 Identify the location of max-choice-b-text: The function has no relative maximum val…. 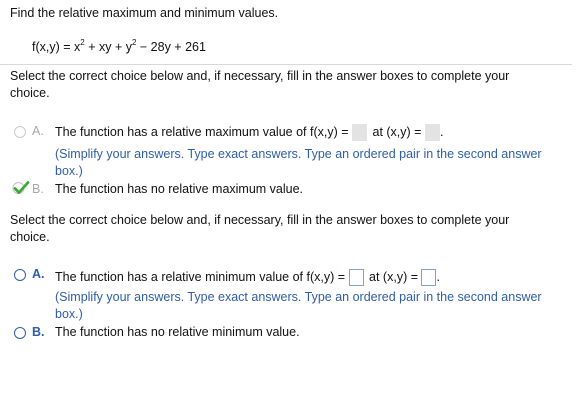
(179, 189).